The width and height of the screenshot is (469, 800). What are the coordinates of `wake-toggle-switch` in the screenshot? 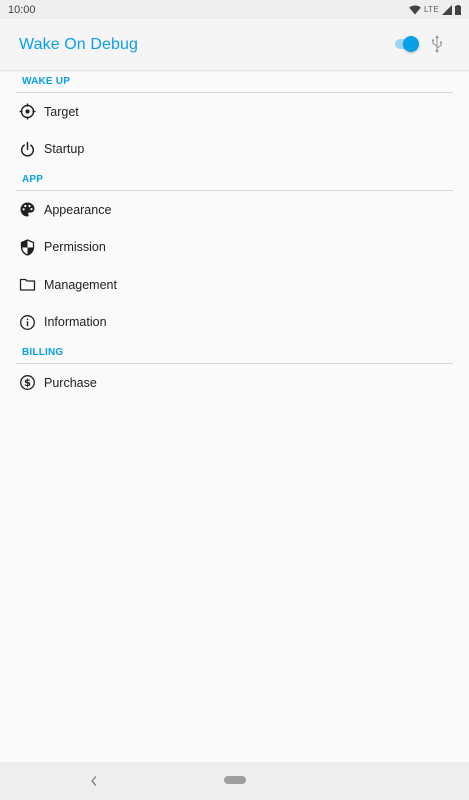 It's located at (406, 44).